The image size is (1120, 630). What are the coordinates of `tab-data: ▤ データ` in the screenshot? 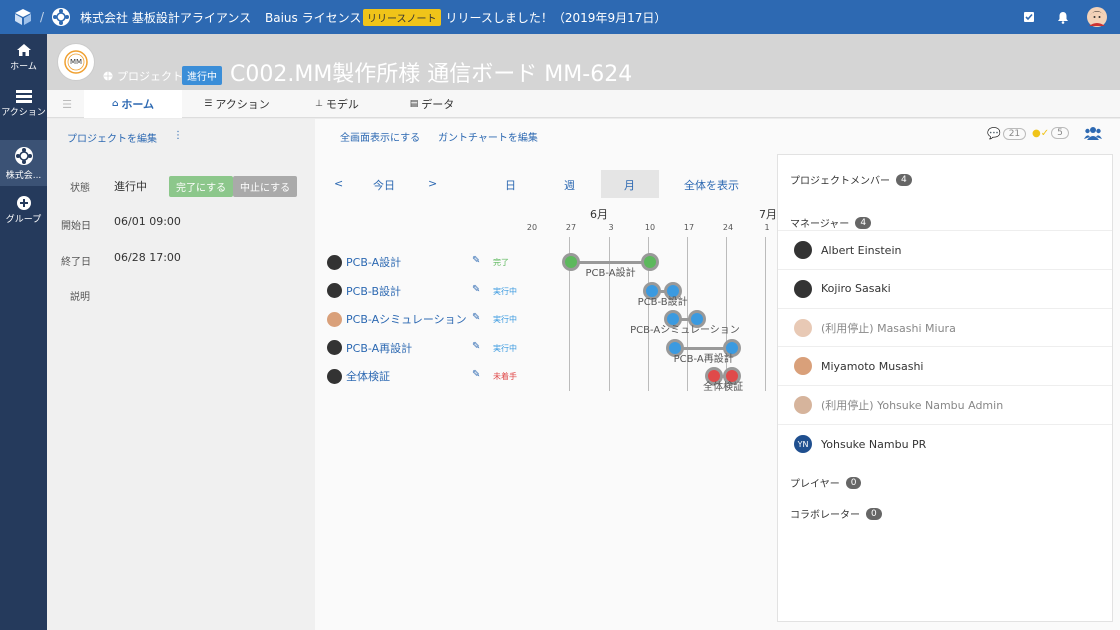 It's located at (432, 104).